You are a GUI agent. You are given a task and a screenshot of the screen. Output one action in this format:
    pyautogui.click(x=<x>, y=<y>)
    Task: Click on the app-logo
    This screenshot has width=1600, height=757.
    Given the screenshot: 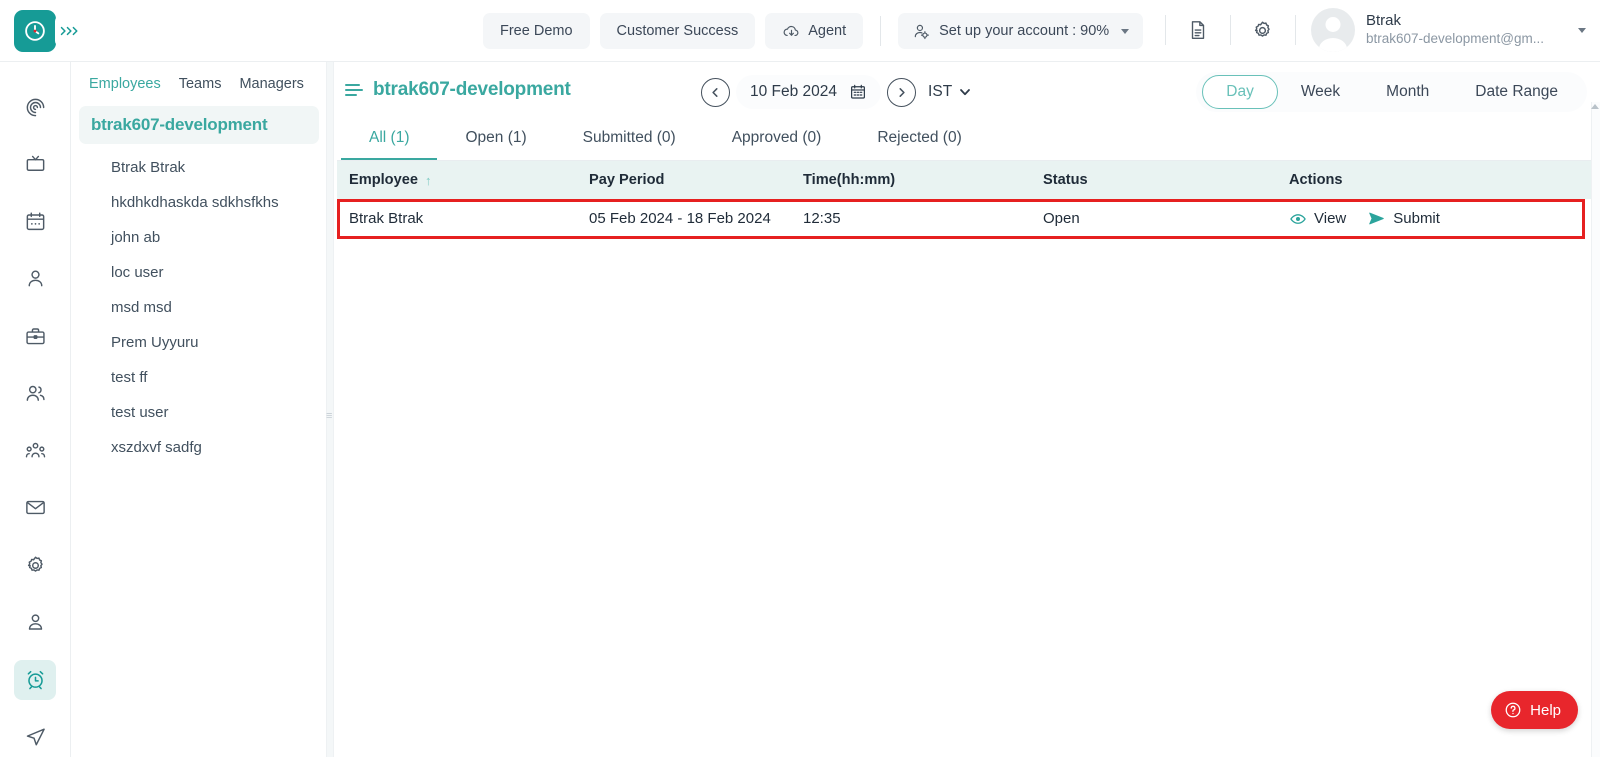 What is the action you would take?
    pyautogui.click(x=35, y=31)
    